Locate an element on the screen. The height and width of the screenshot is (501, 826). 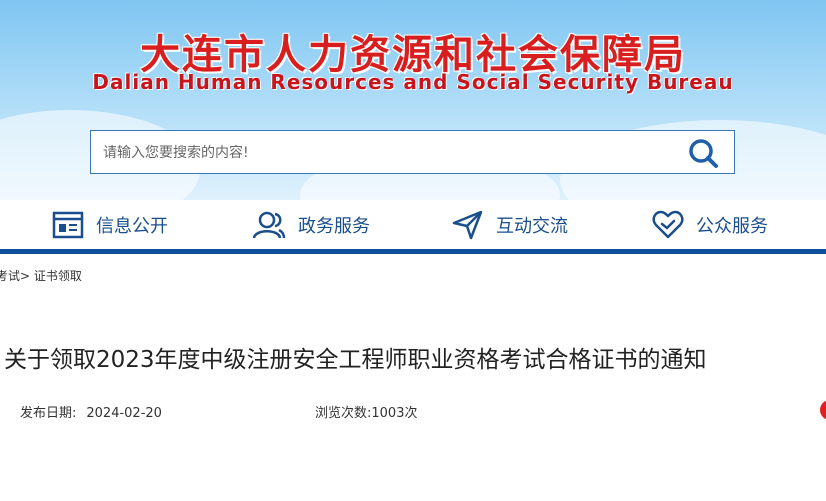
breadcrumb-parent: 考试 is located at coordinates (10, 276).